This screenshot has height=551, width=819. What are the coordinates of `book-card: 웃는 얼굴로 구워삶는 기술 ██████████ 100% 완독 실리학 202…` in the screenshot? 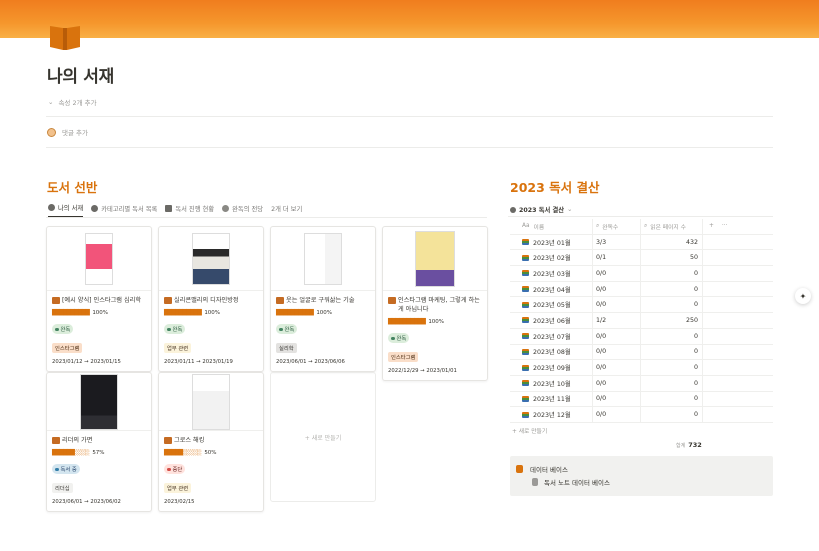 It's located at (323, 299).